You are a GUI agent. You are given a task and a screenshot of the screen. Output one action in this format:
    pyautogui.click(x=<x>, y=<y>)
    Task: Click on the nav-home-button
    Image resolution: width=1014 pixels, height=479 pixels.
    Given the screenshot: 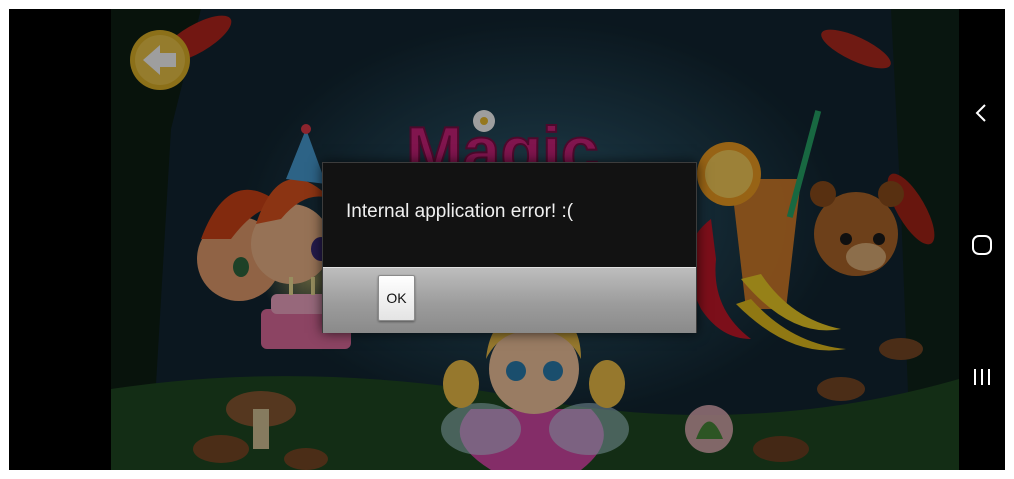 What is the action you would take?
    pyautogui.click(x=982, y=245)
    